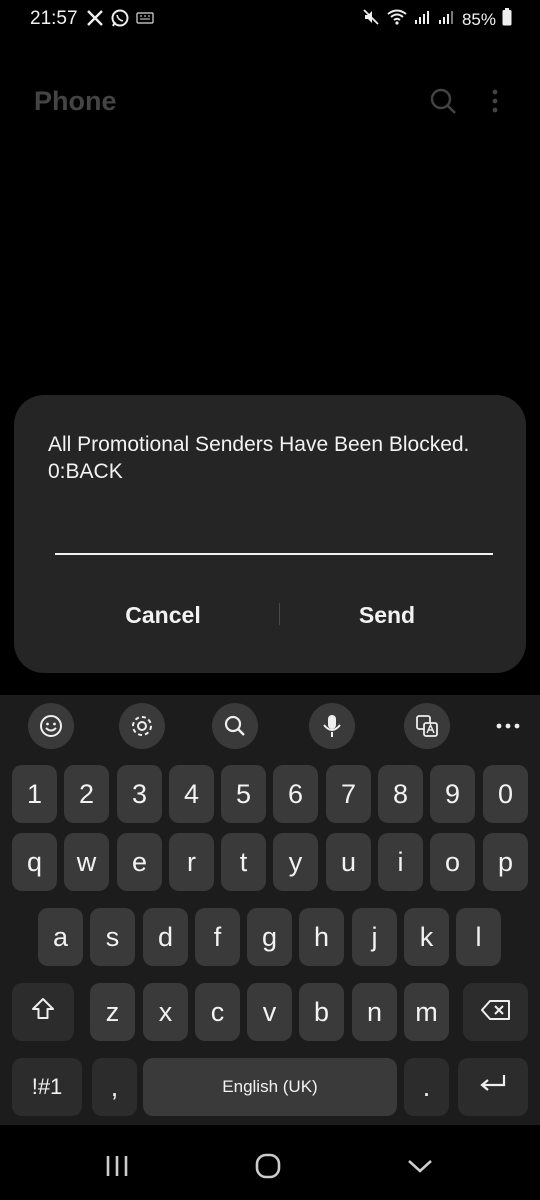 This screenshot has height=1200, width=540. I want to click on app-title: Phone, so click(75, 101).